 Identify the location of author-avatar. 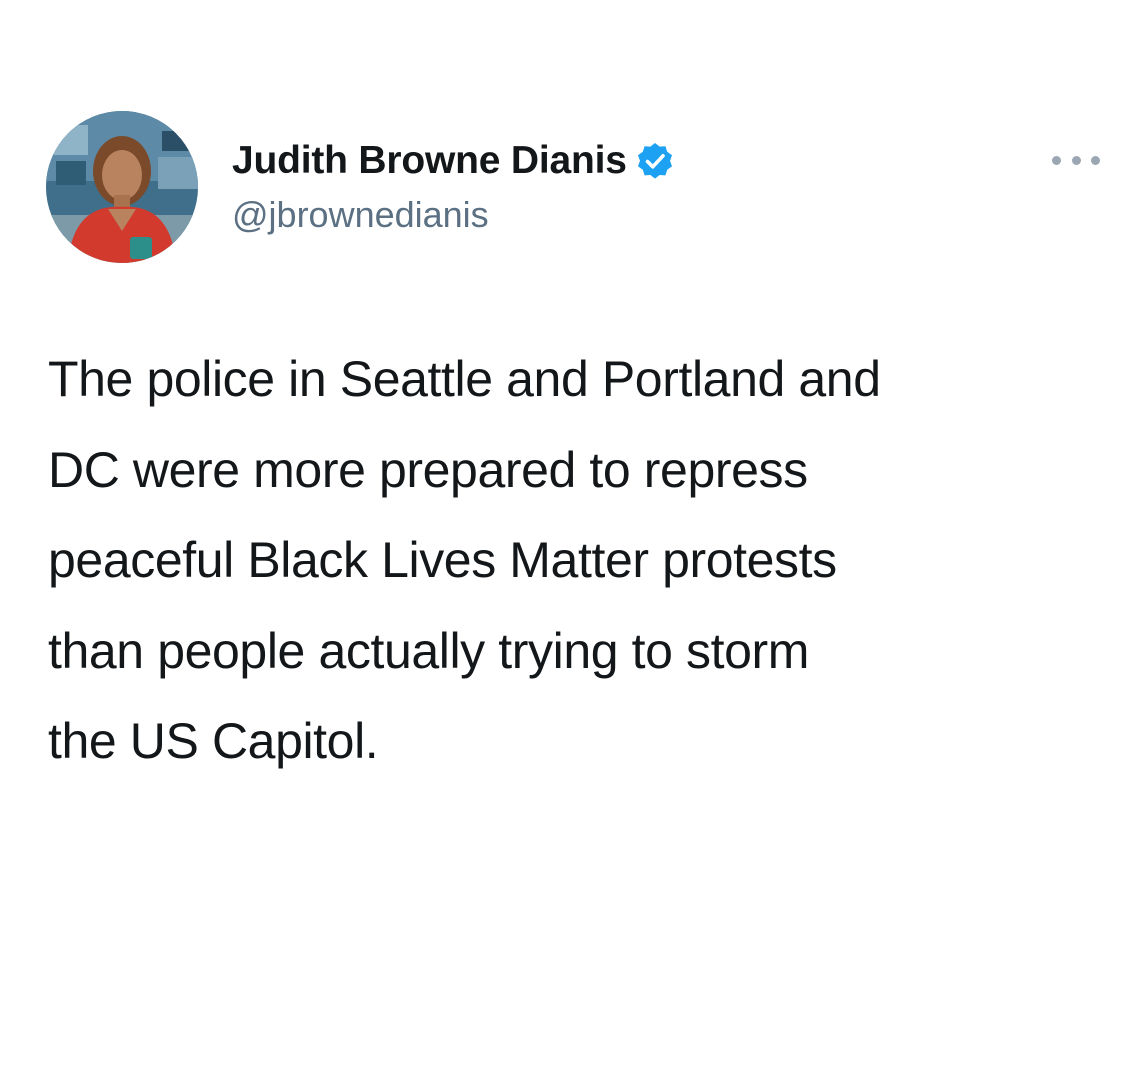
(122, 187).